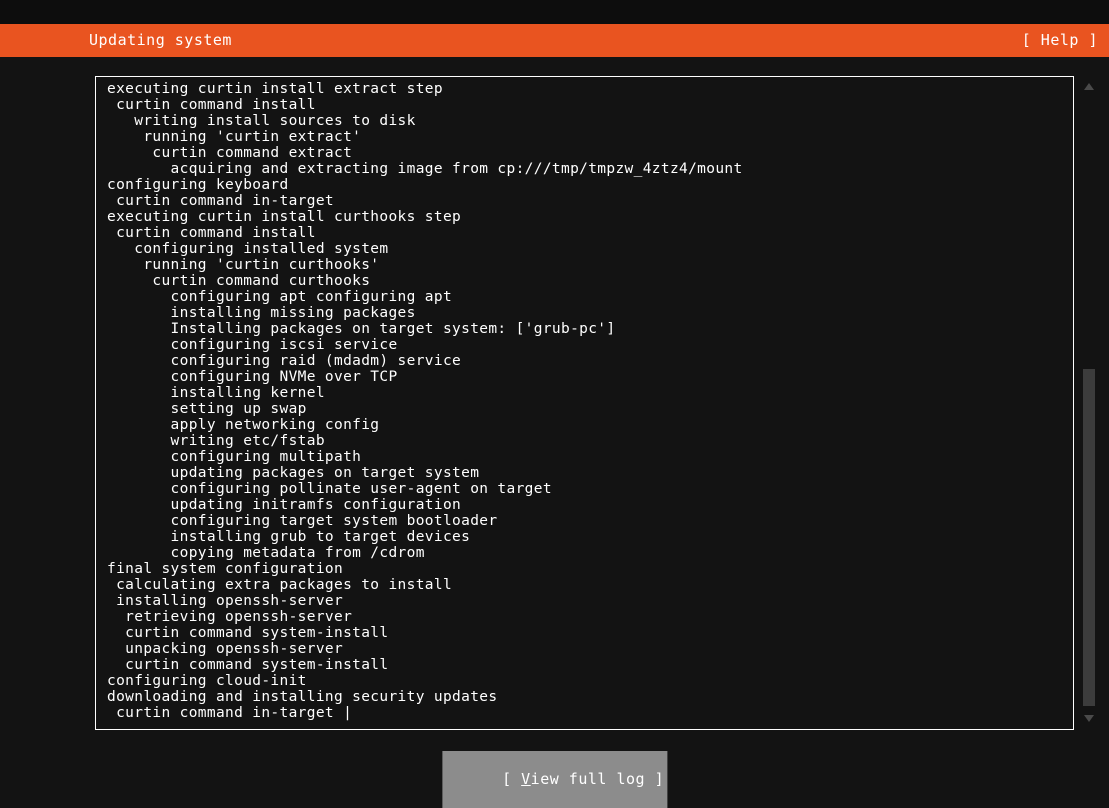 This screenshot has height=808, width=1109. What do you see at coordinates (280, 585) in the screenshot?
I see `log-line: calculating extra packages to install` at bounding box center [280, 585].